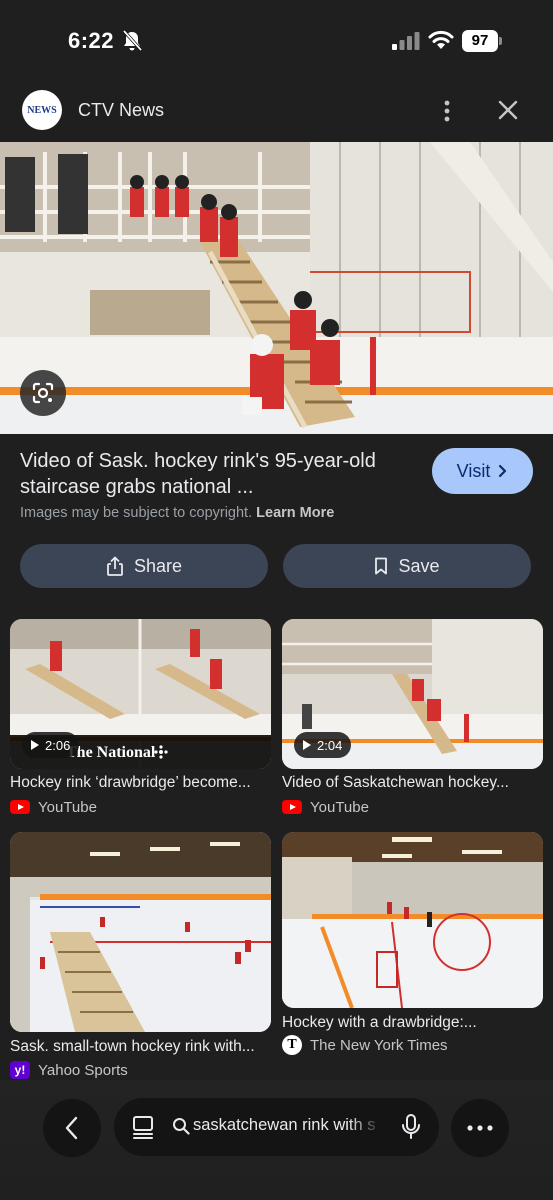 This screenshot has width=553, height=1200. Describe the element at coordinates (473, 470) in the screenshot. I see `visit-label: Visit` at that location.